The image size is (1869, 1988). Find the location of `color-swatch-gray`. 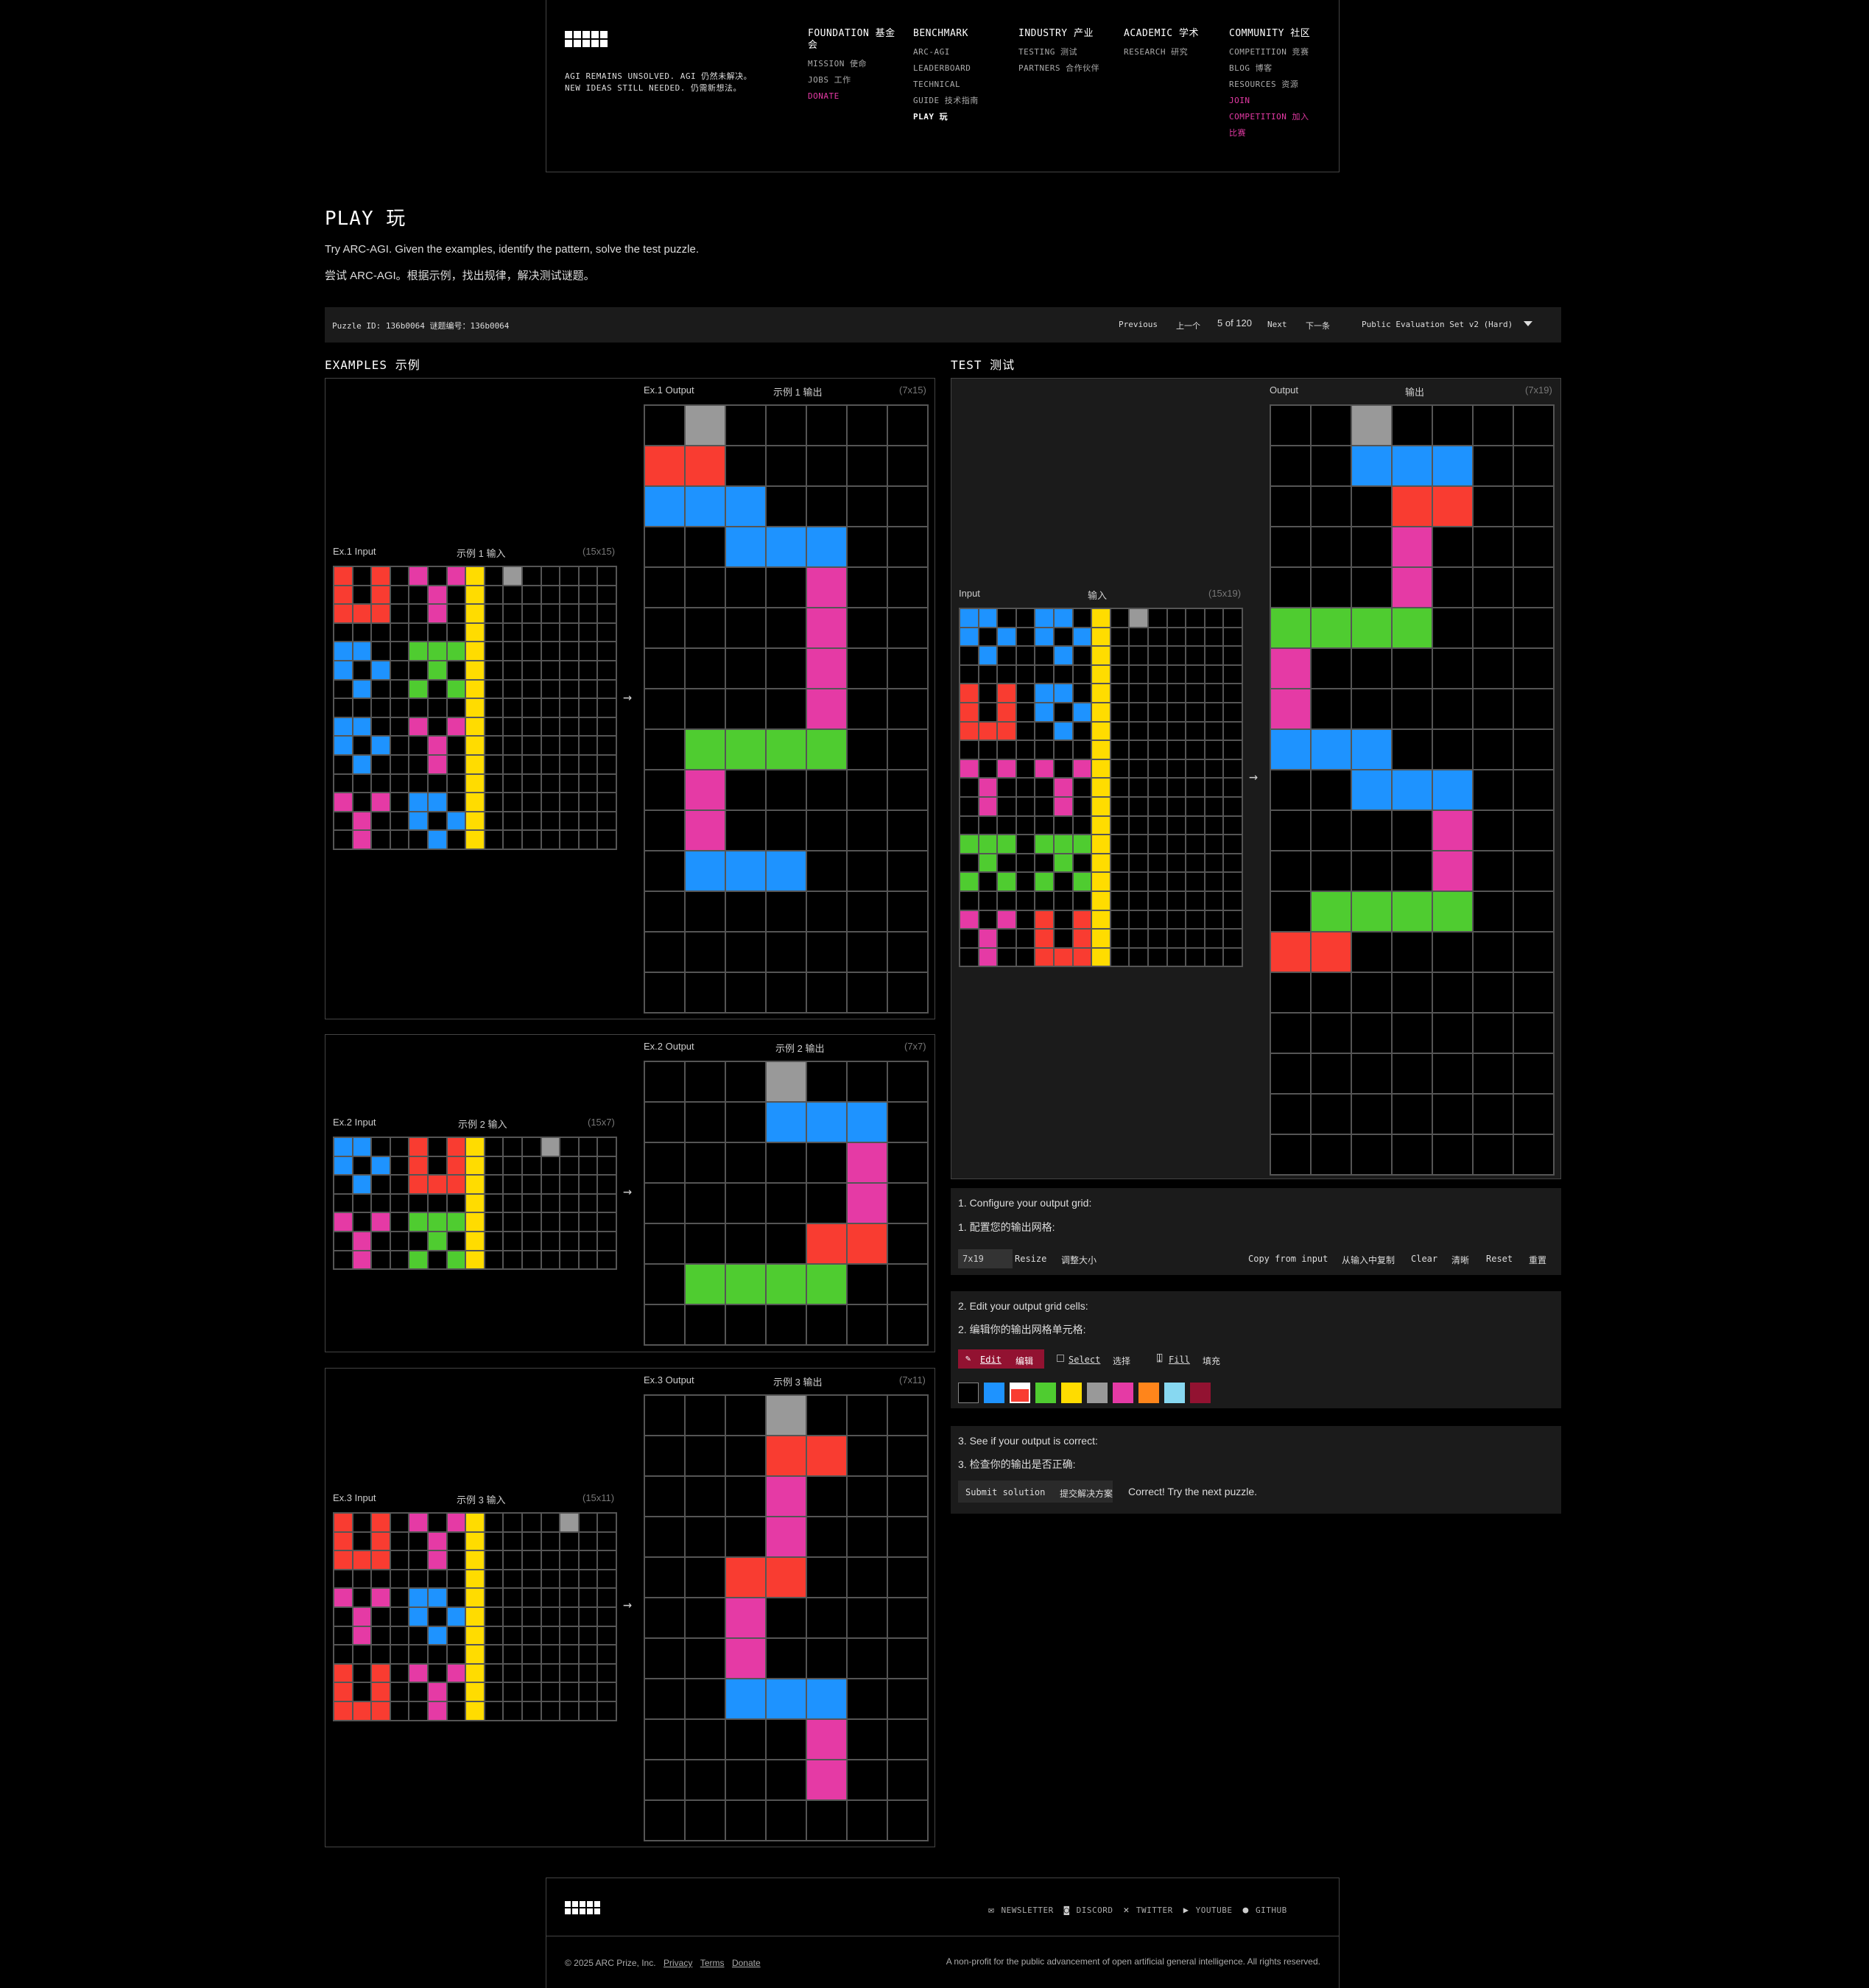

color-swatch-gray is located at coordinates (1097, 1393).